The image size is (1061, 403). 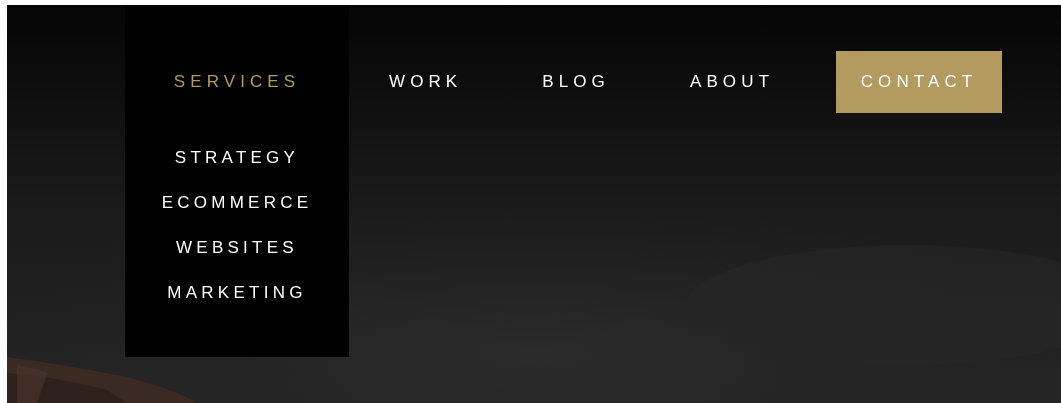 I want to click on nav-link: WORK, so click(x=426, y=82).